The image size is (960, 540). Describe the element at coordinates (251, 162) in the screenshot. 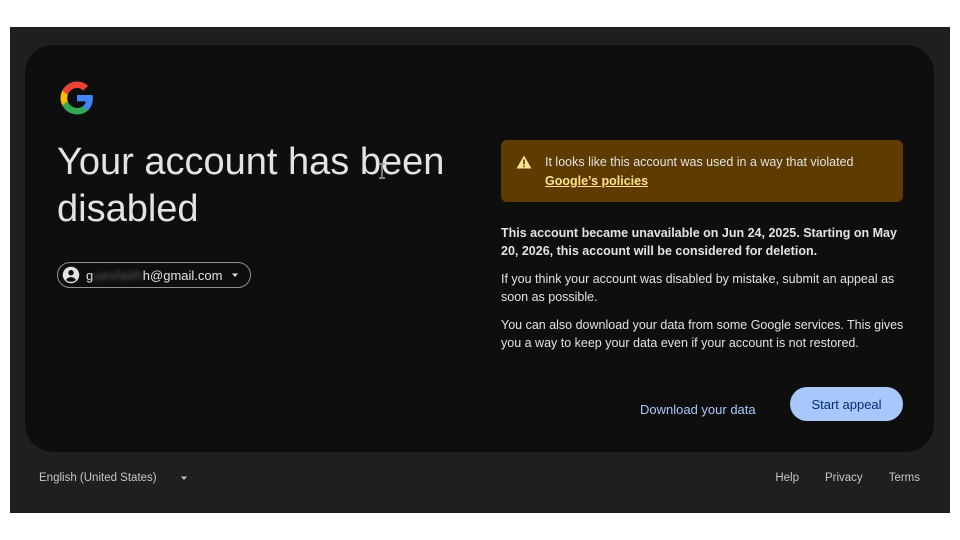

I see `title-line-1: Your account has been` at that location.